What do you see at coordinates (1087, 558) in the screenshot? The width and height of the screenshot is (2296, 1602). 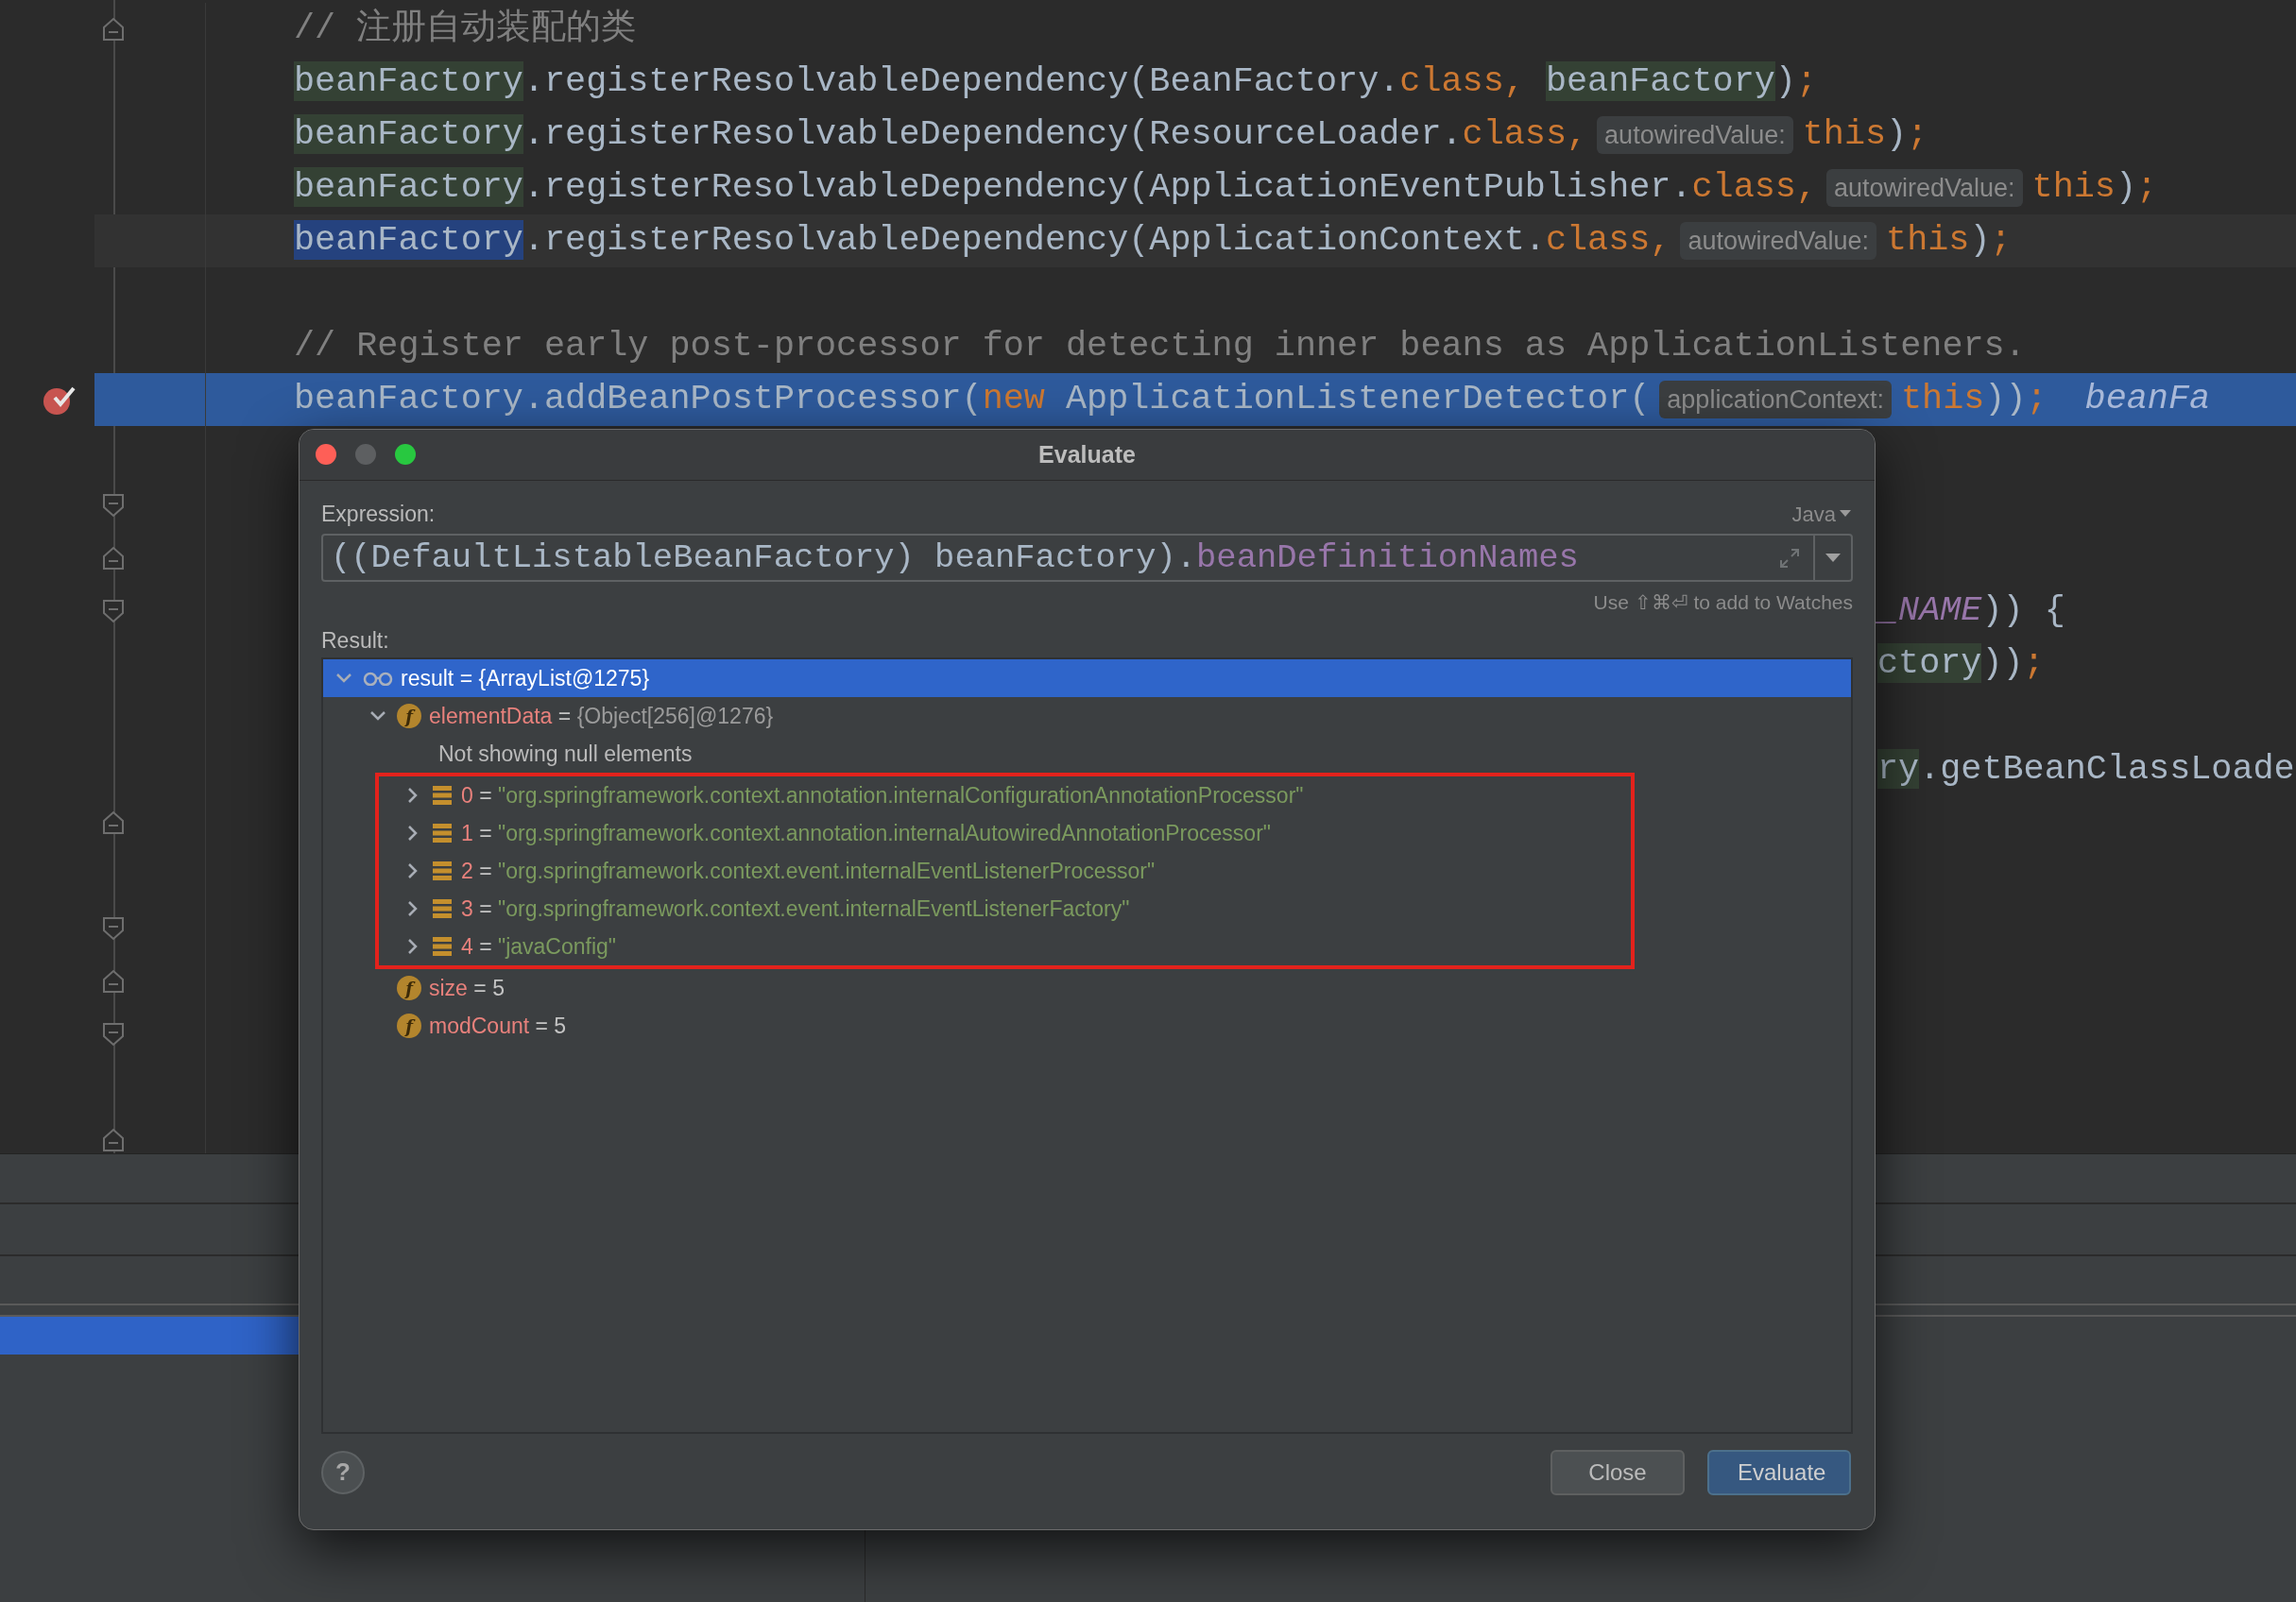 I see `expression-field: ((DefaultListableBeanFactory) beanFactory).beanDefinitionNames` at bounding box center [1087, 558].